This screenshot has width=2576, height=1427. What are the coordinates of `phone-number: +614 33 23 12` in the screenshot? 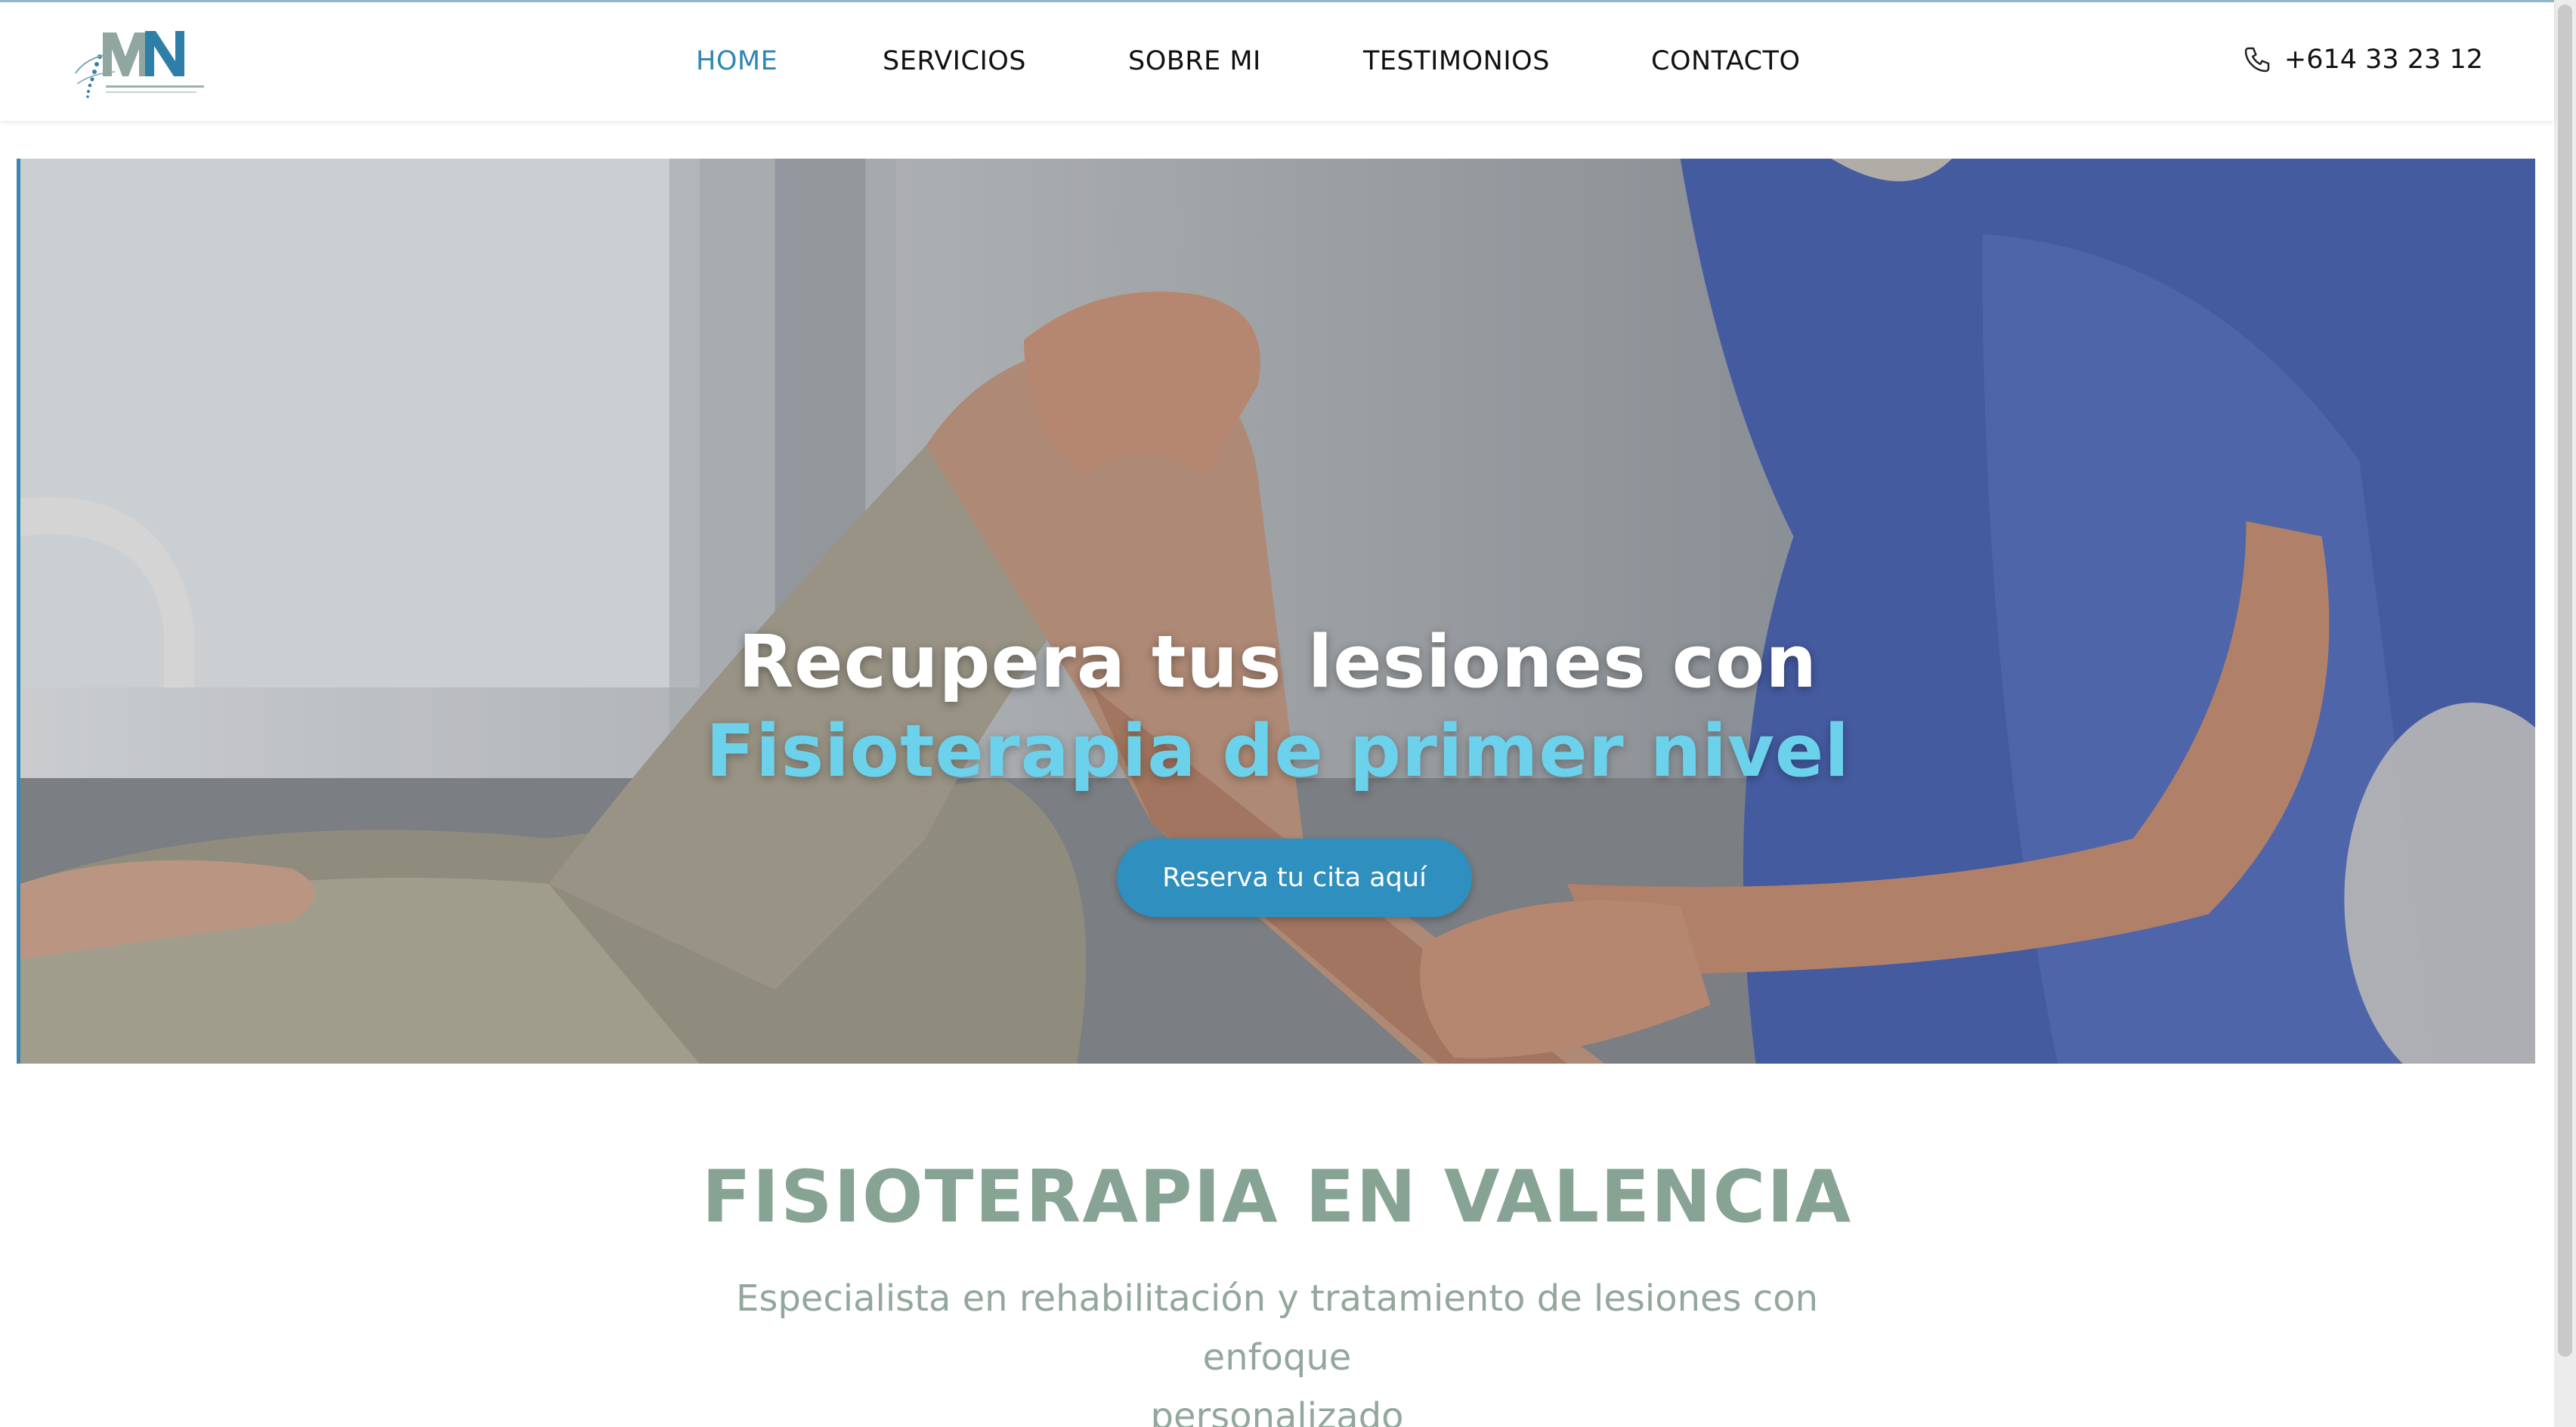 It's located at (2383, 60).